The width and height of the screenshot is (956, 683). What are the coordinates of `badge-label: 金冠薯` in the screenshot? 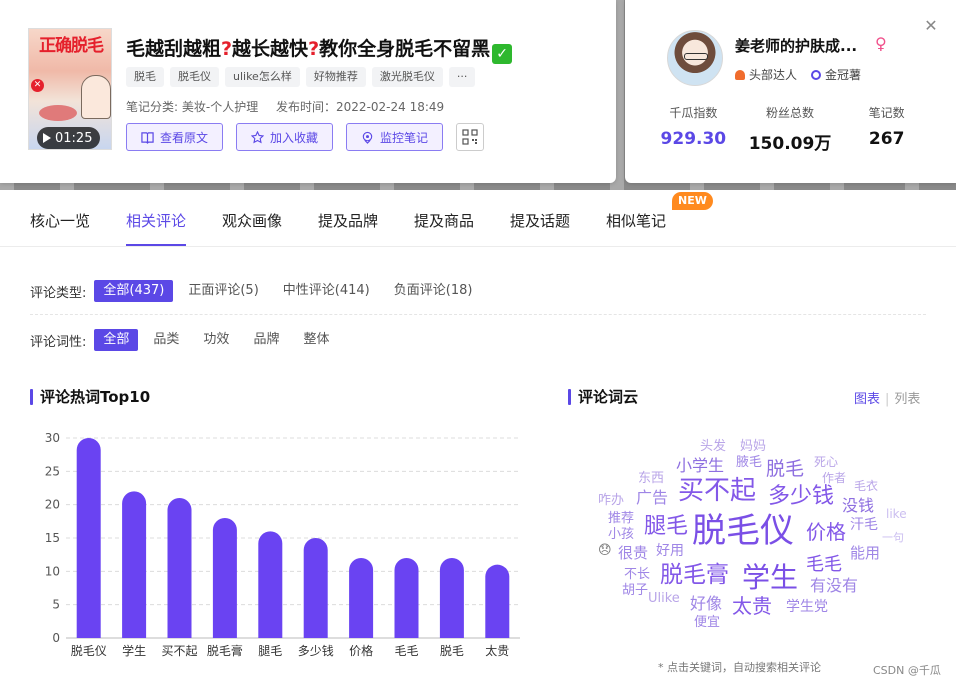 It's located at (843, 75).